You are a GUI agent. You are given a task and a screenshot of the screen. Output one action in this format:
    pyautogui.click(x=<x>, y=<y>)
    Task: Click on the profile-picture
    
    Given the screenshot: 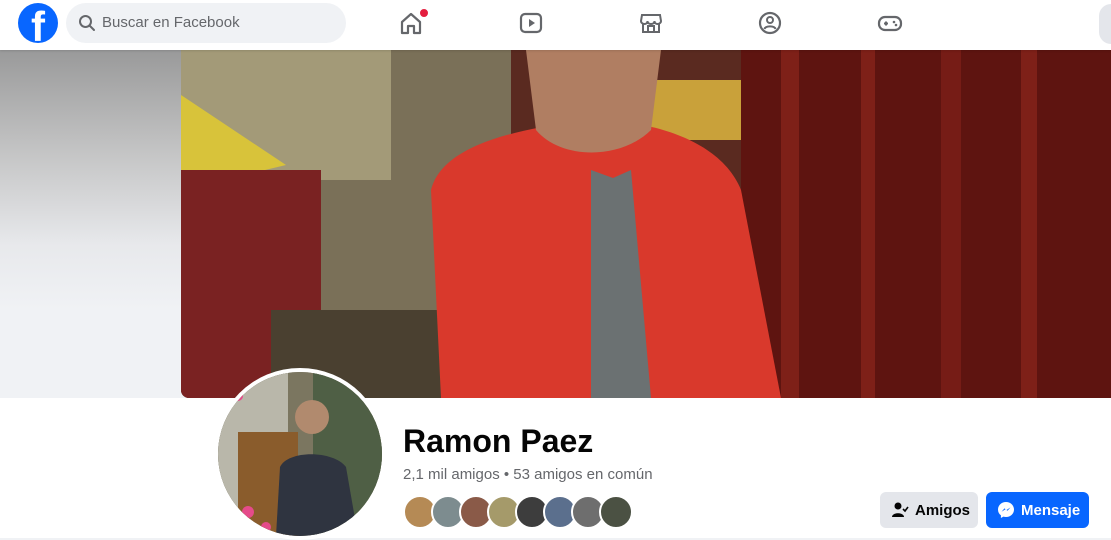 What is the action you would take?
    pyautogui.click(x=300, y=454)
    